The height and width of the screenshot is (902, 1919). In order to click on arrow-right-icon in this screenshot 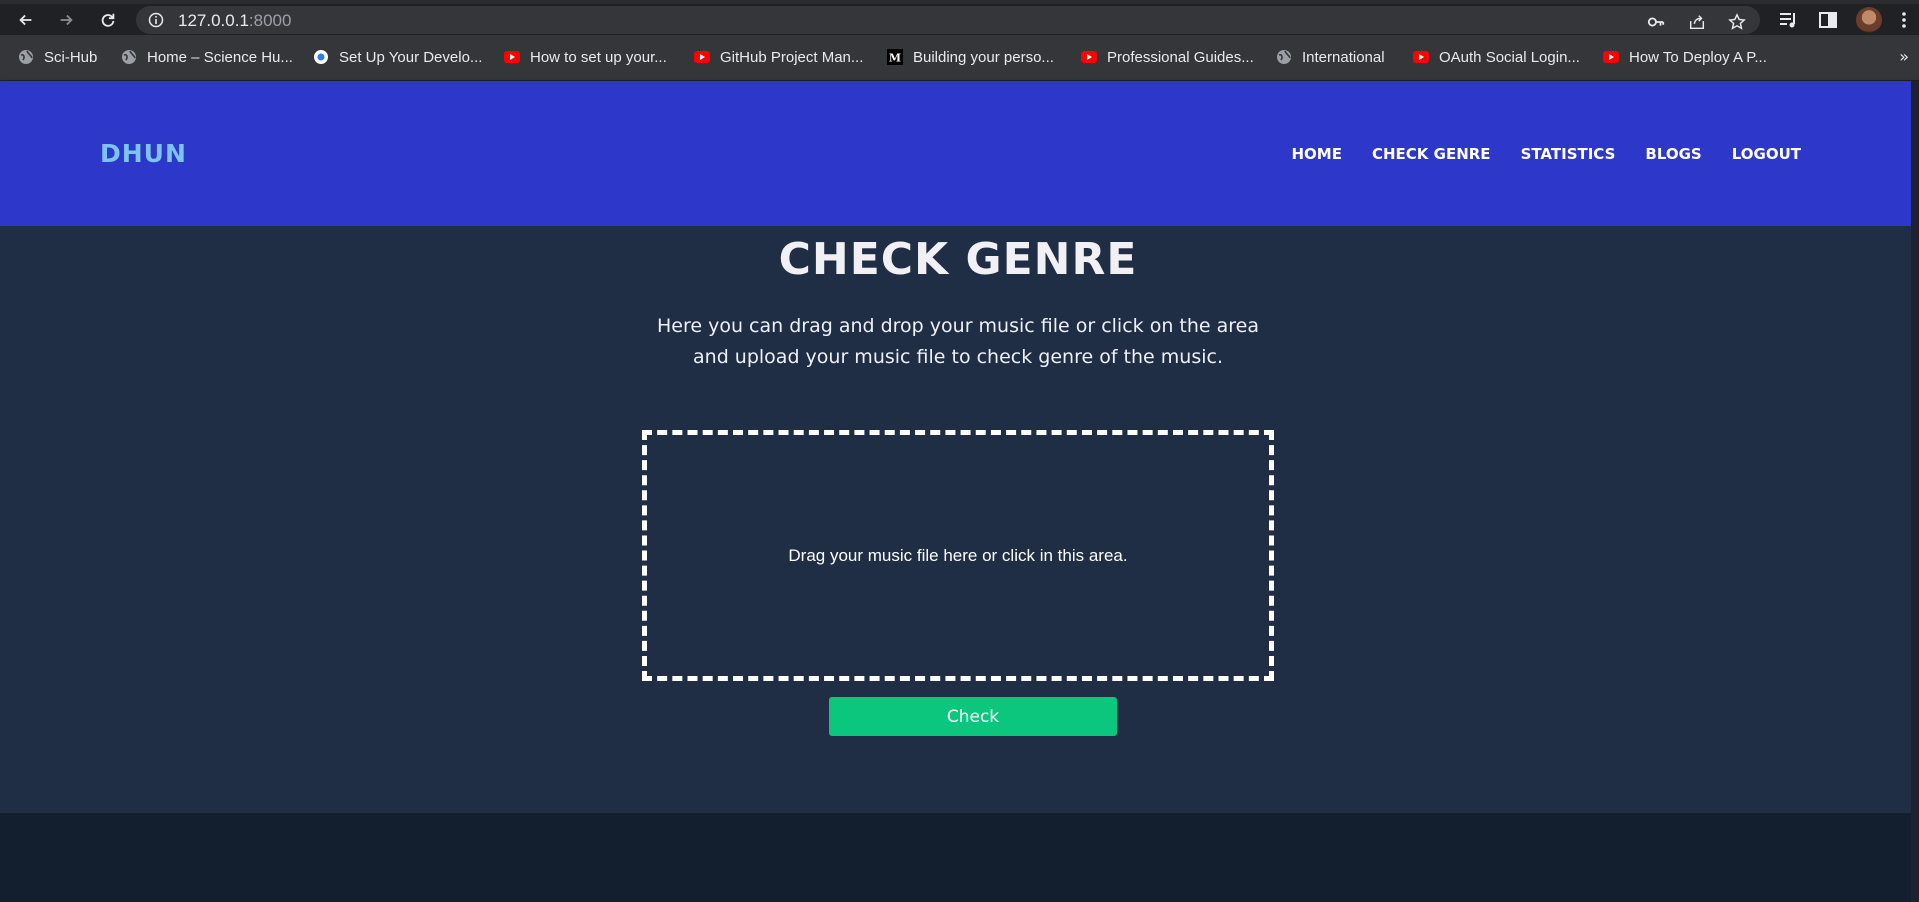, I will do `click(66, 20)`.